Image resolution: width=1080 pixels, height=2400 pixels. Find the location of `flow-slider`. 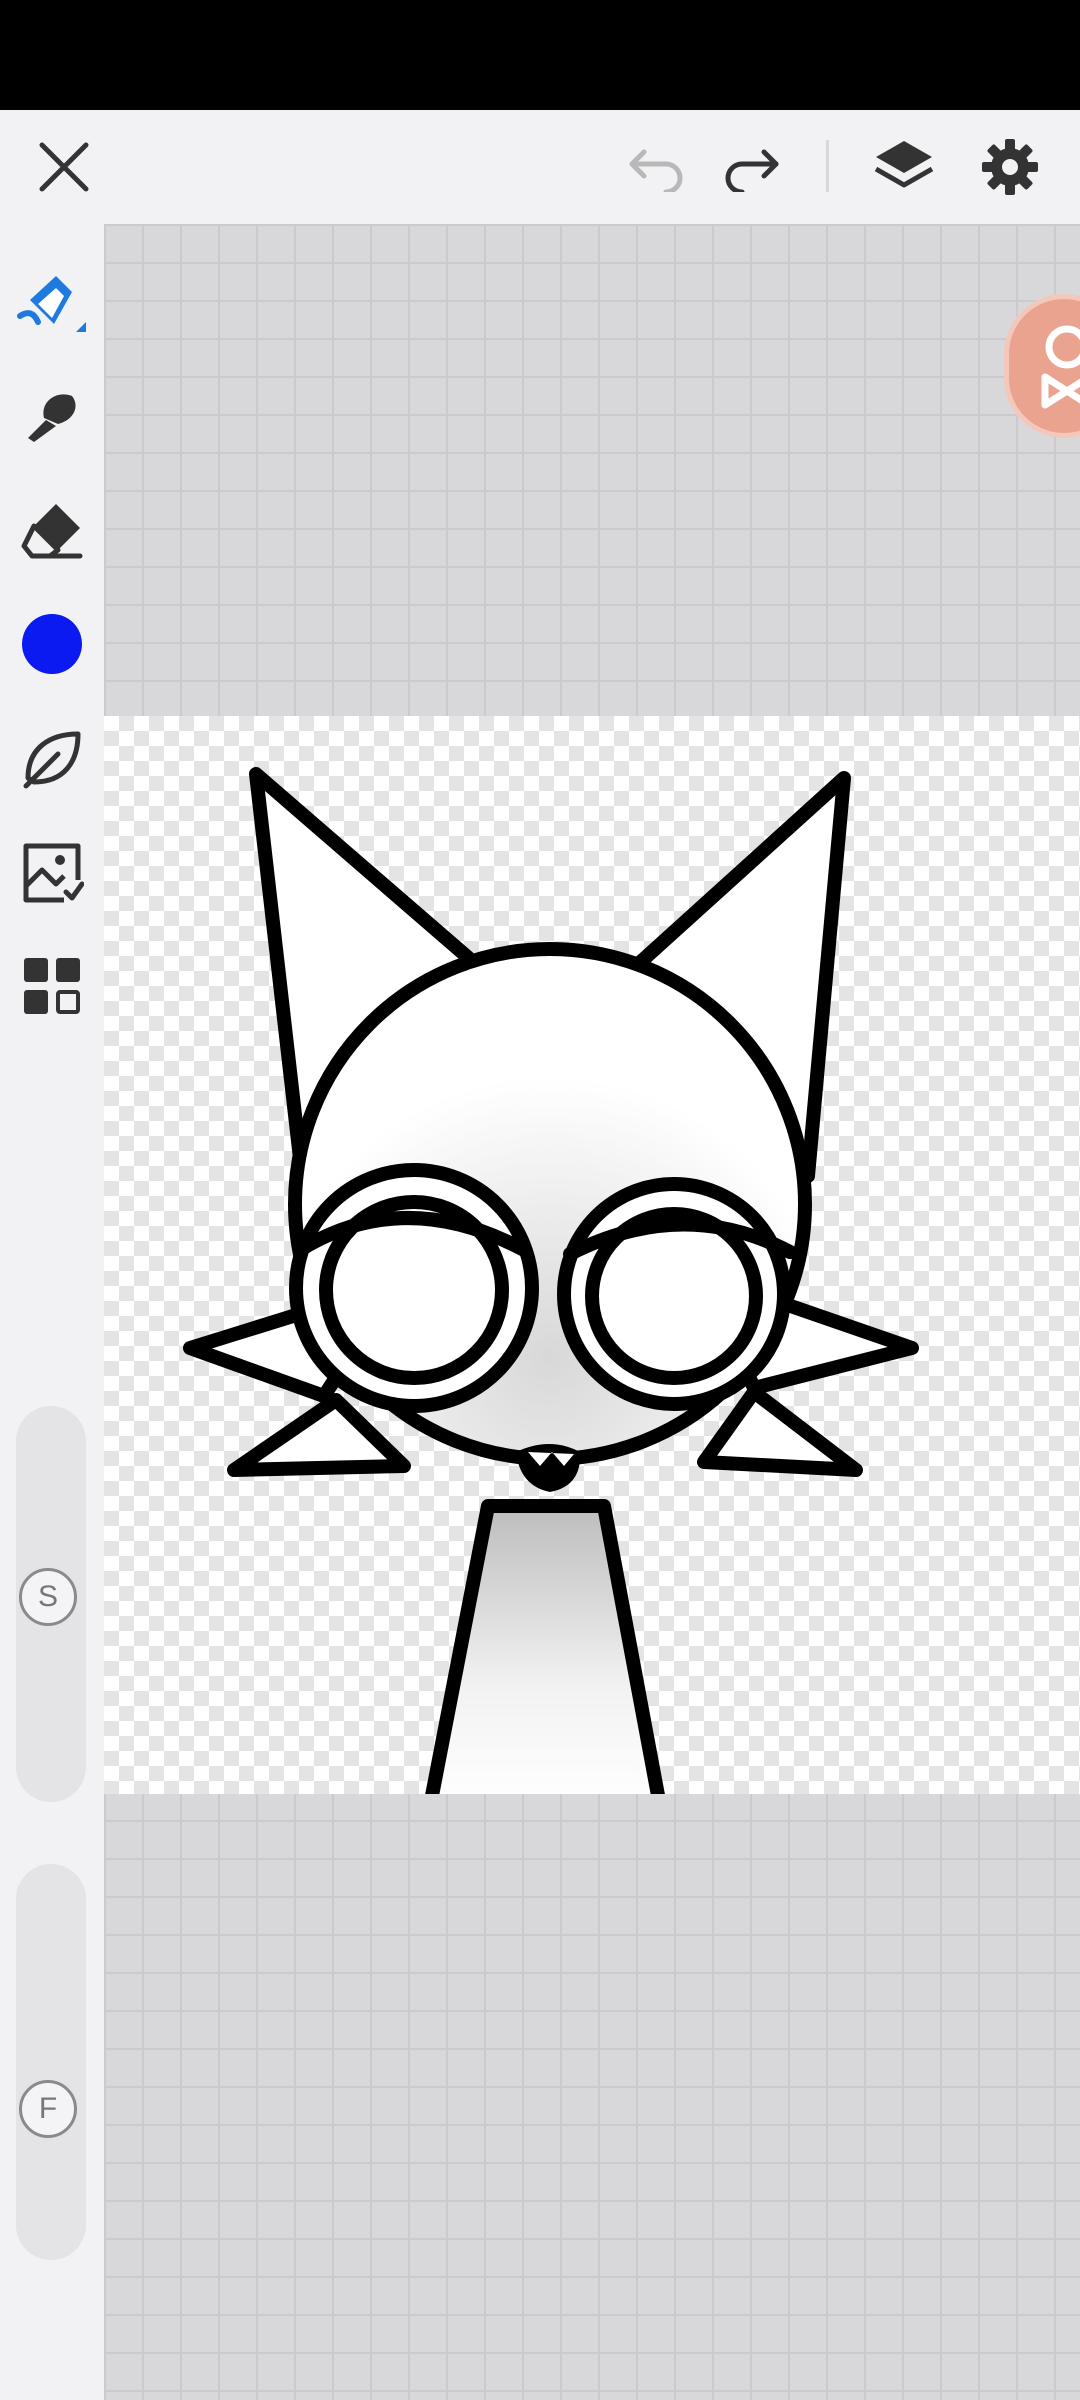

flow-slider is located at coordinates (51, 2062).